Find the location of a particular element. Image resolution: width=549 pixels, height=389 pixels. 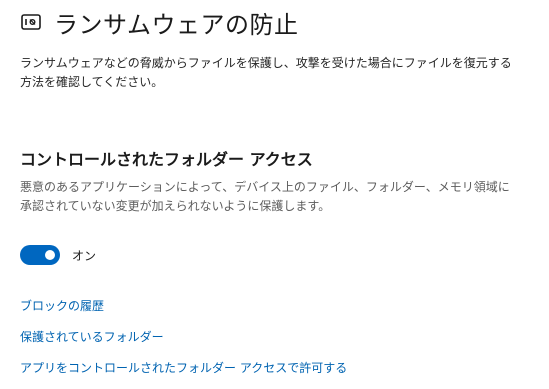

block-history-link: ブロックの履歴 is located at coordinates (62, 305).